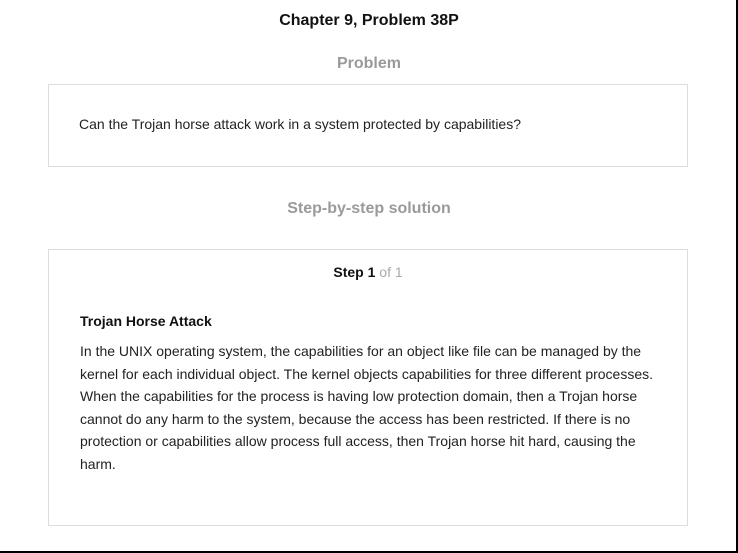 The height and width of the screenshot is (553, 738). Describe the element at coordinates (369, 208) in the screenshot. I see `solution-heading: Step-by-step solution` at that location.